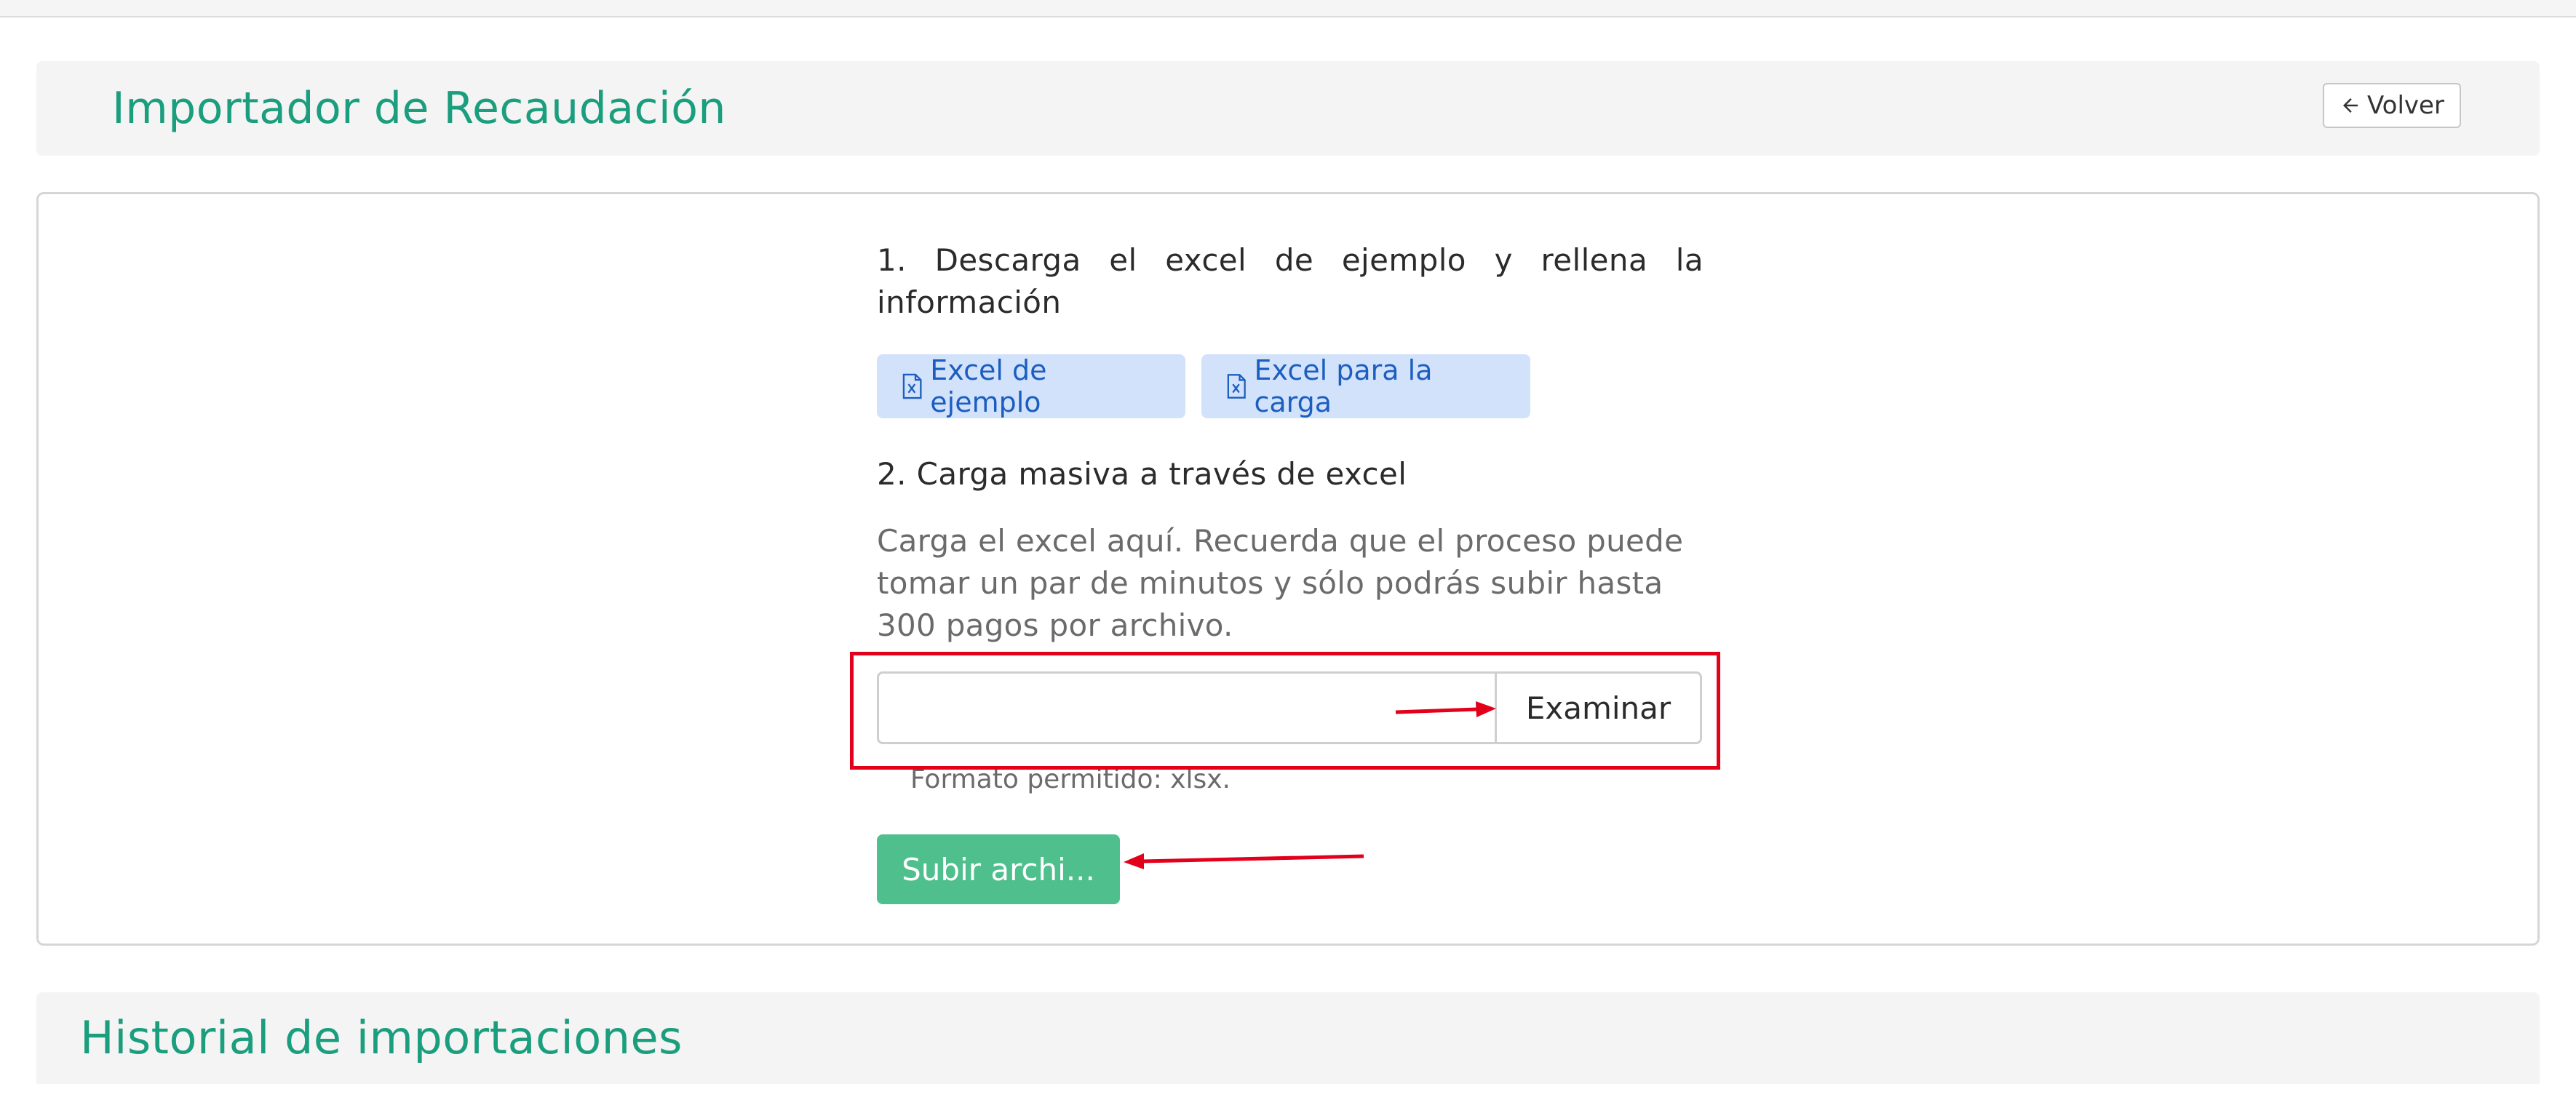  I want to click on download-buttons: Excel de ejemplo Excel para la carga, so click(1203, 386).